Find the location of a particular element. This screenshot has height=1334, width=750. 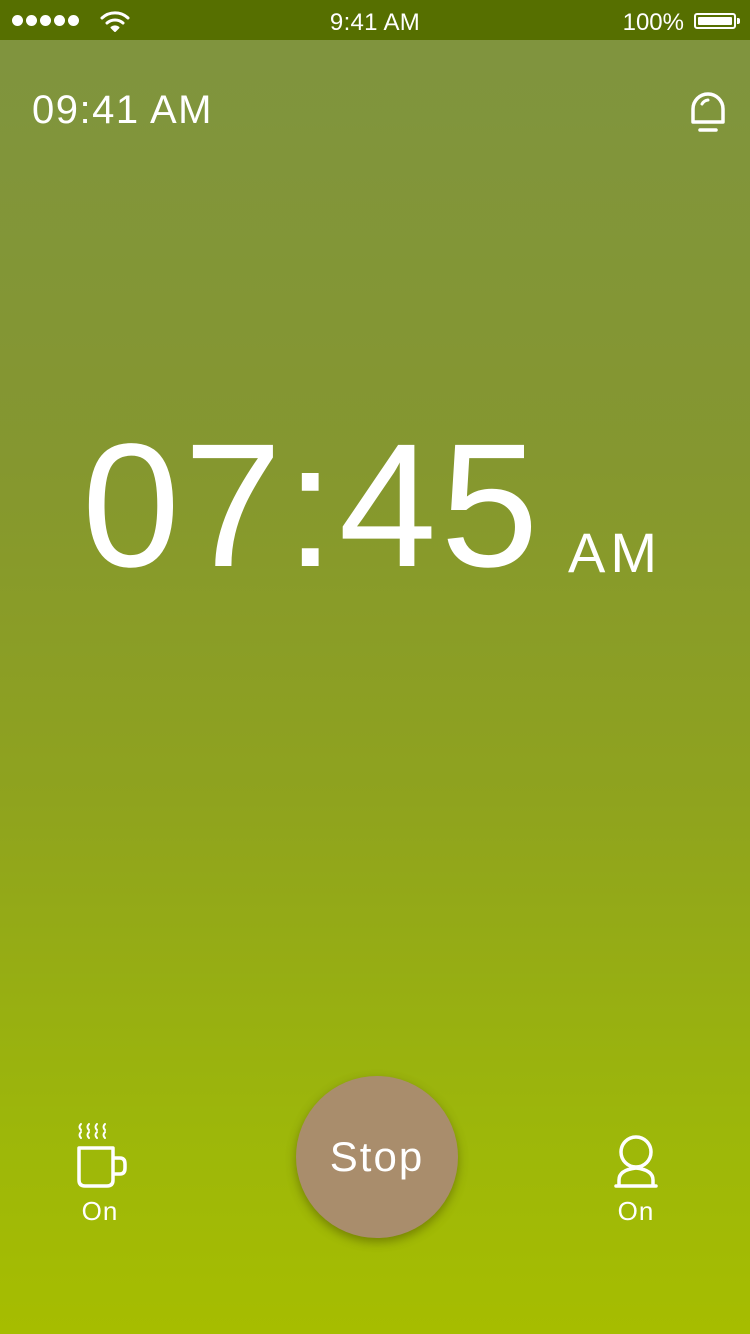

person-toggle-label: On is located at coordinates (636, 1211).